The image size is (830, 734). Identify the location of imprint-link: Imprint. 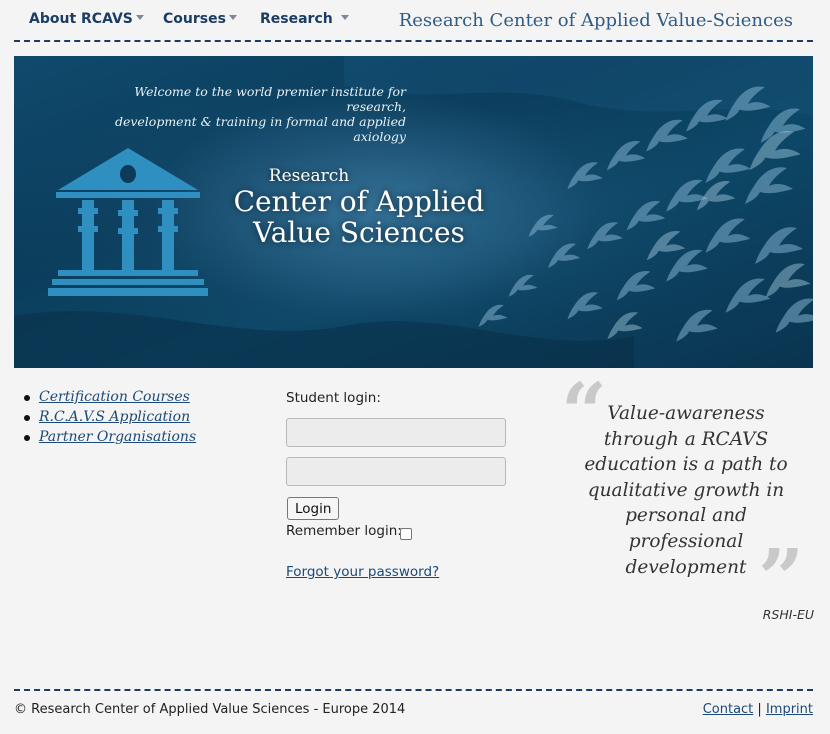
(789, 709).